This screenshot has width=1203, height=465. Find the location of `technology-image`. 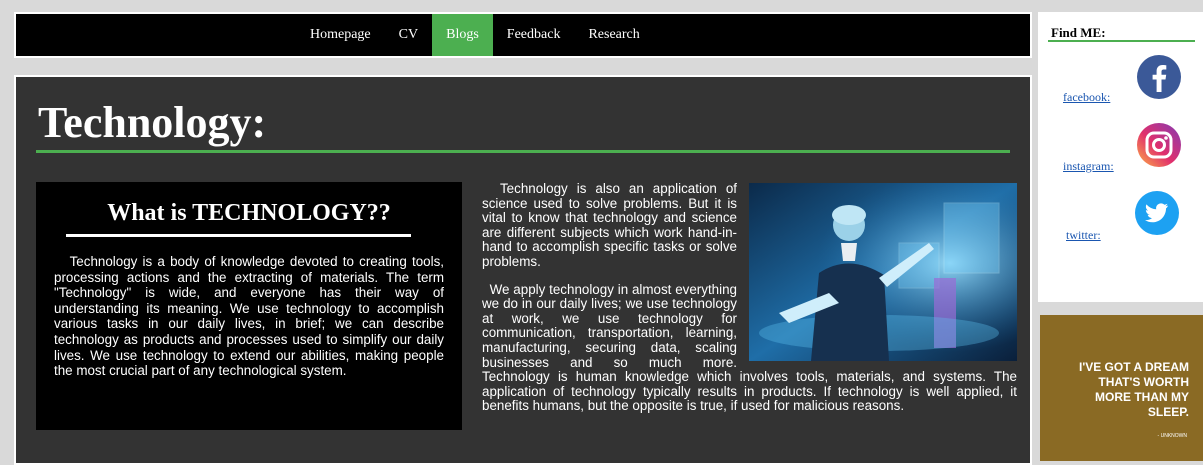

technology-image is located at coordinates (883, 272).